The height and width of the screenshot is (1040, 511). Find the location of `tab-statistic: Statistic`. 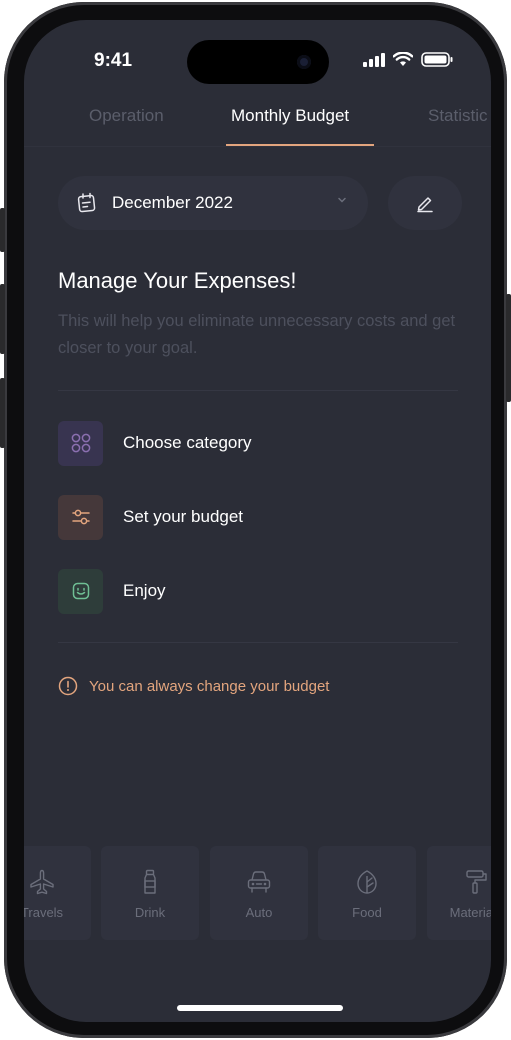

tab-statistic: Statistic is located at coordinates (458, 116).